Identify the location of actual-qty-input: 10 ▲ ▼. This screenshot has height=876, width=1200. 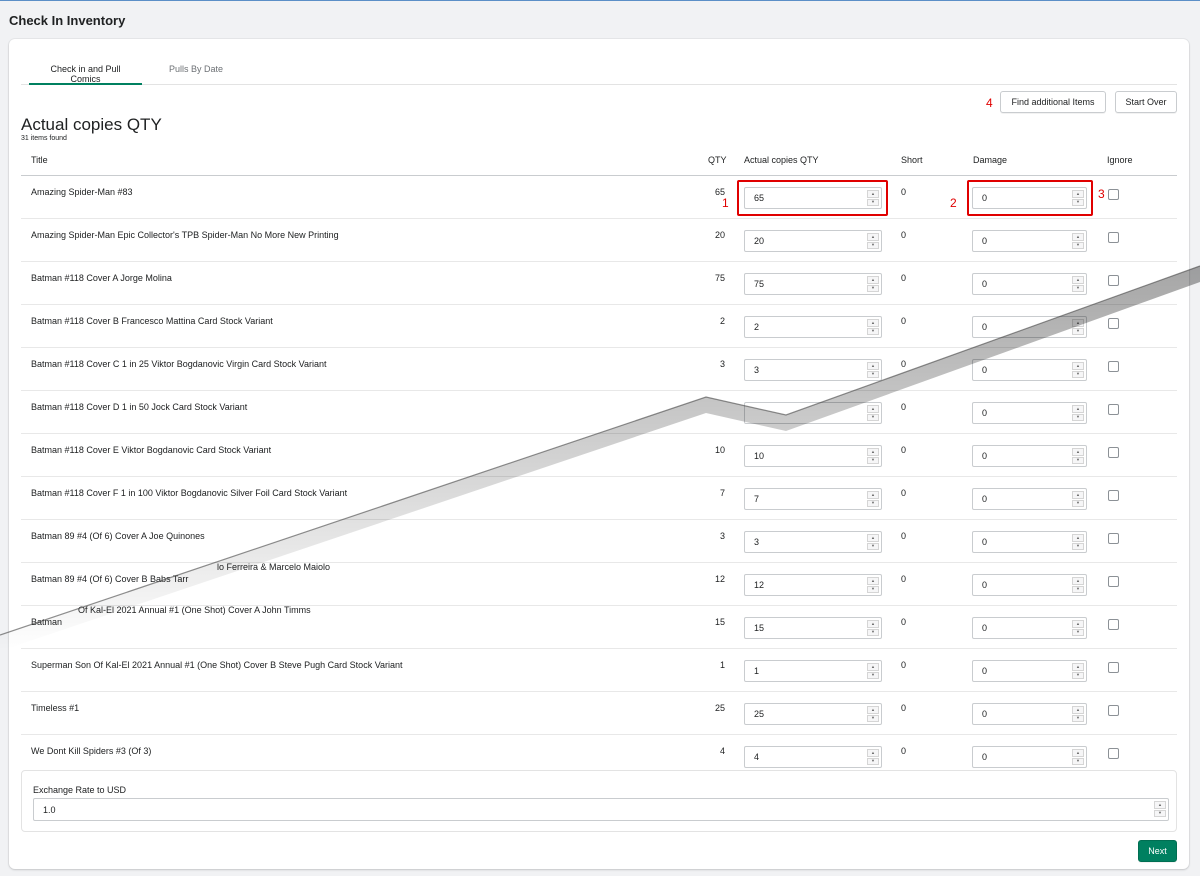
(813, 456).